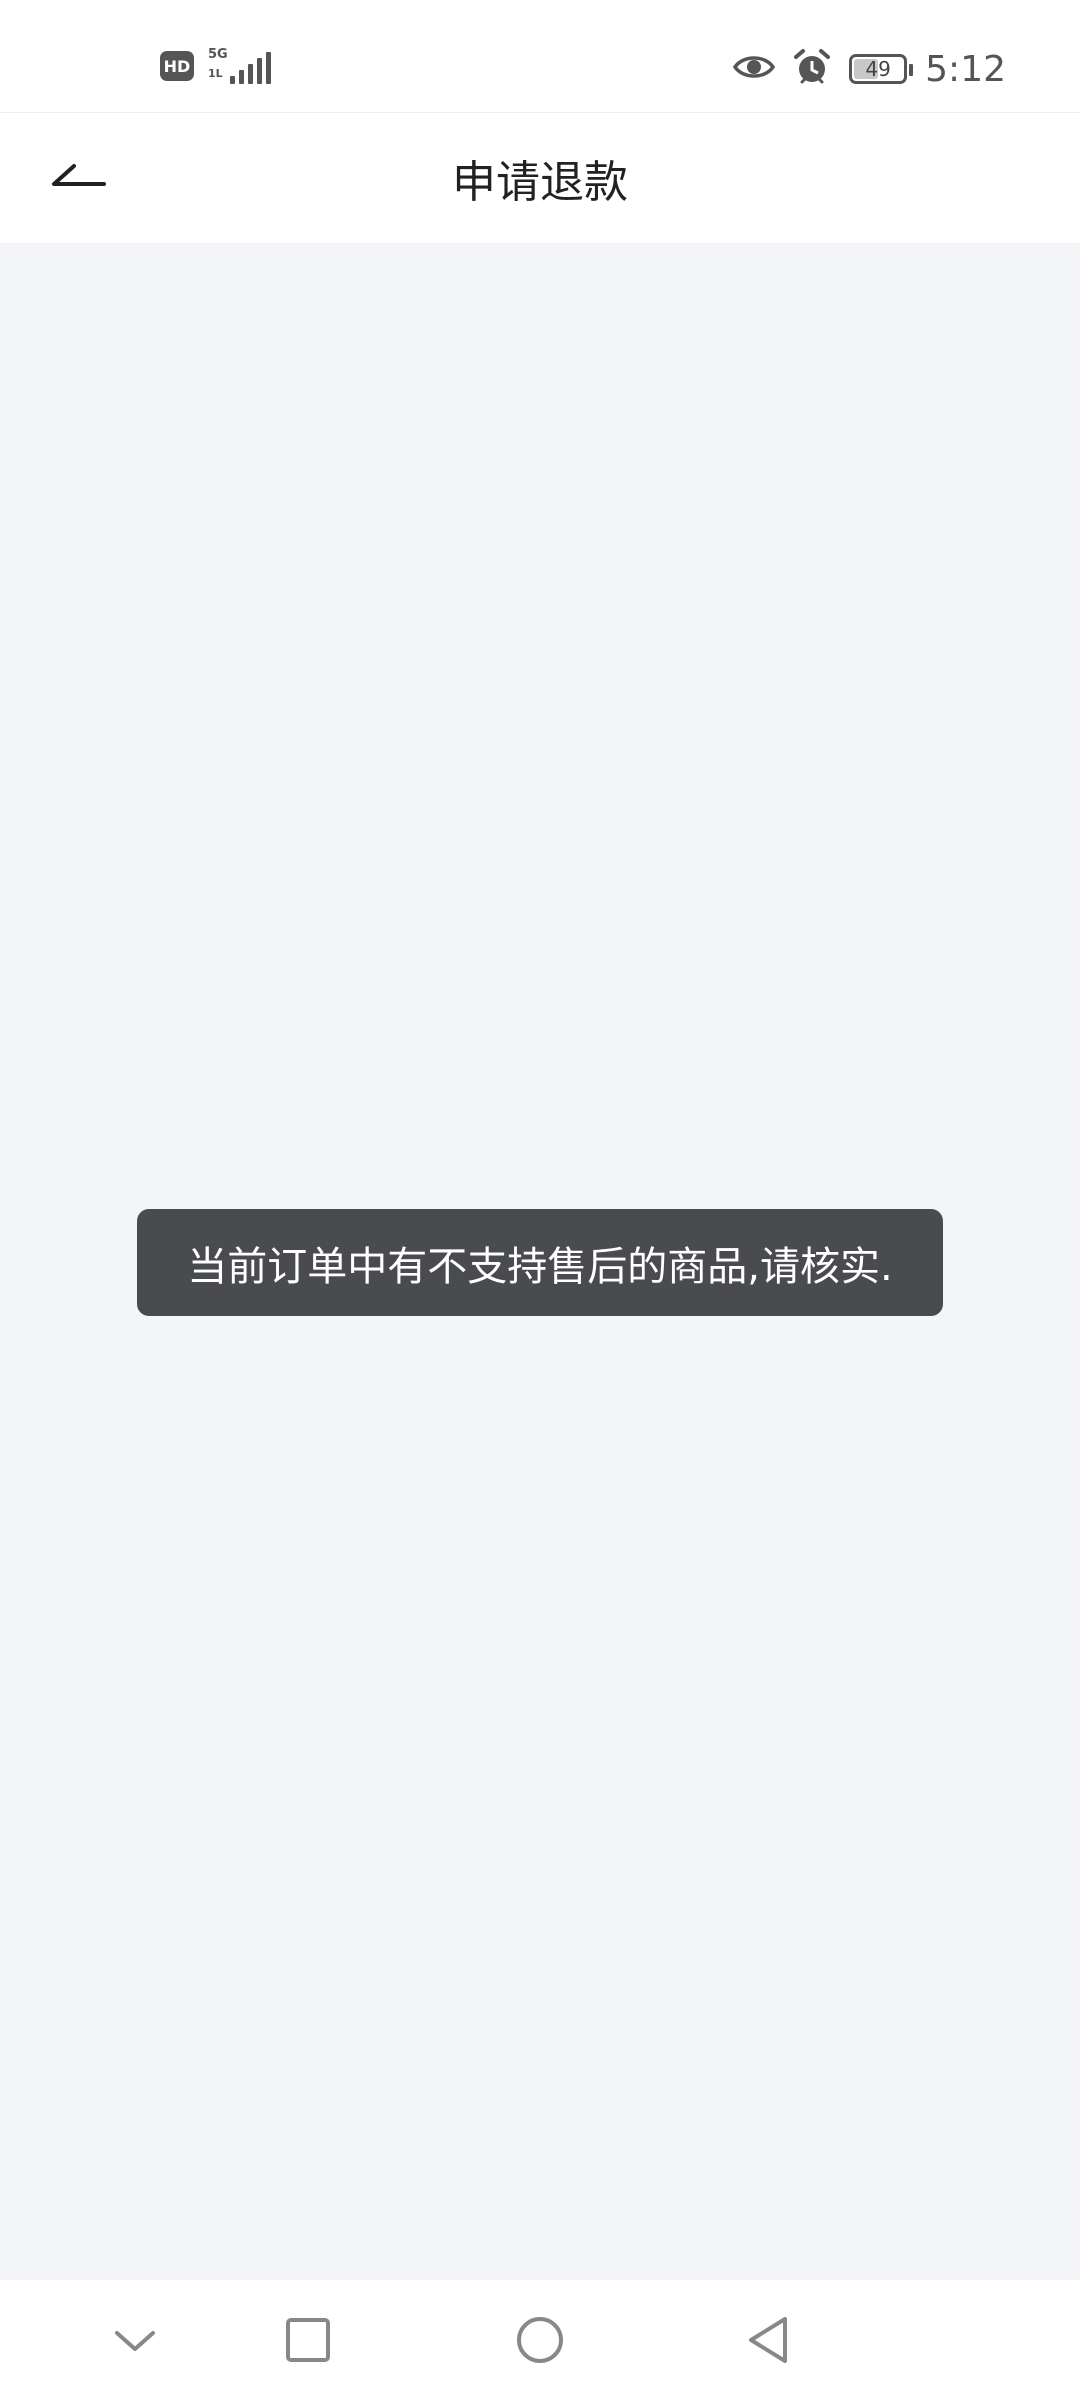 The width and height of the screenshot is (1080, 2400). I want to click on hd-icon: HD, so click(177, 66).